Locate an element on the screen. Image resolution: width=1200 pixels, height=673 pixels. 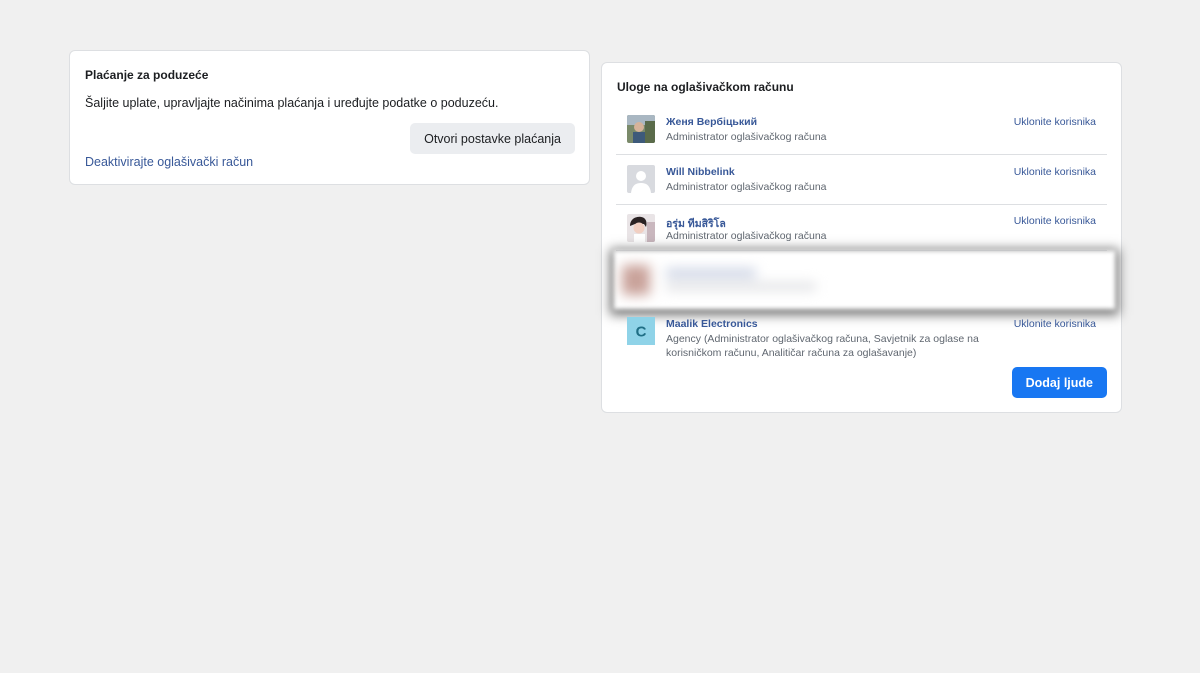
blurred-avatar is located at coordinates (636, 280).